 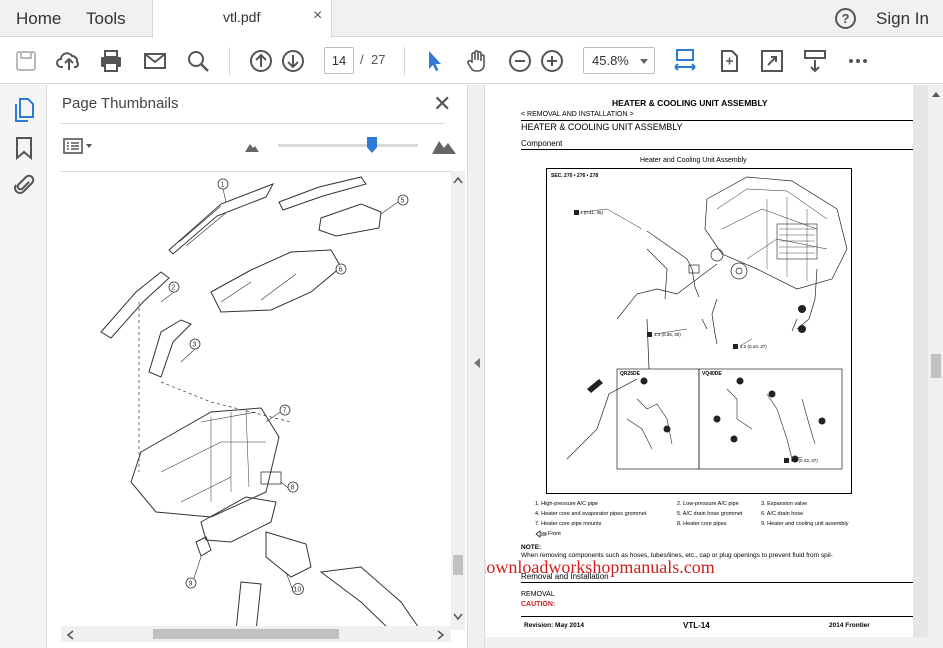 I want to click on front-label: Front, so click(x=554, y=534).